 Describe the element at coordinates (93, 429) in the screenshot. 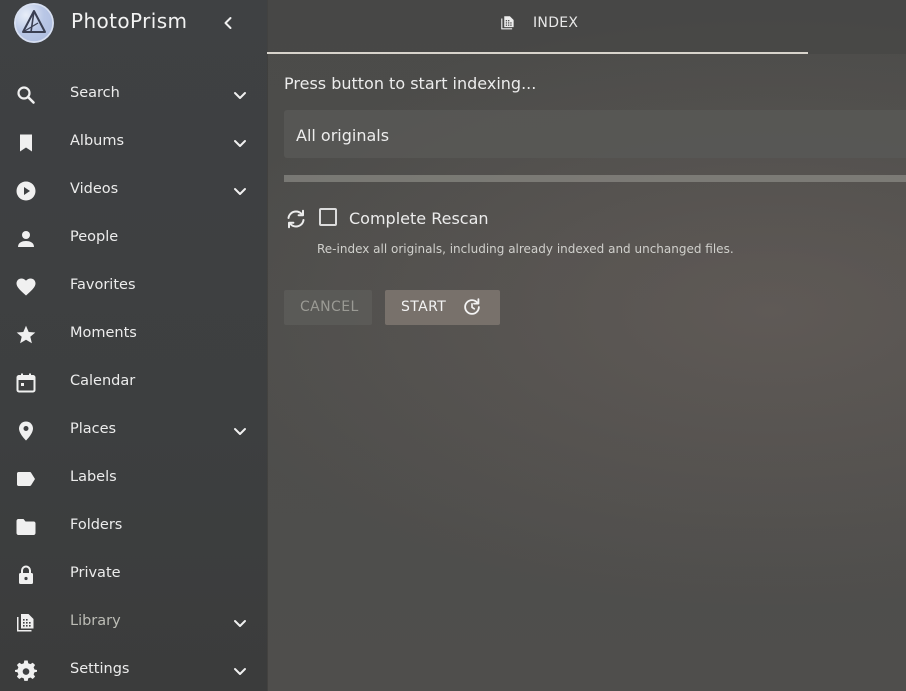

I see `sidebar-item-label: Places` at that location.